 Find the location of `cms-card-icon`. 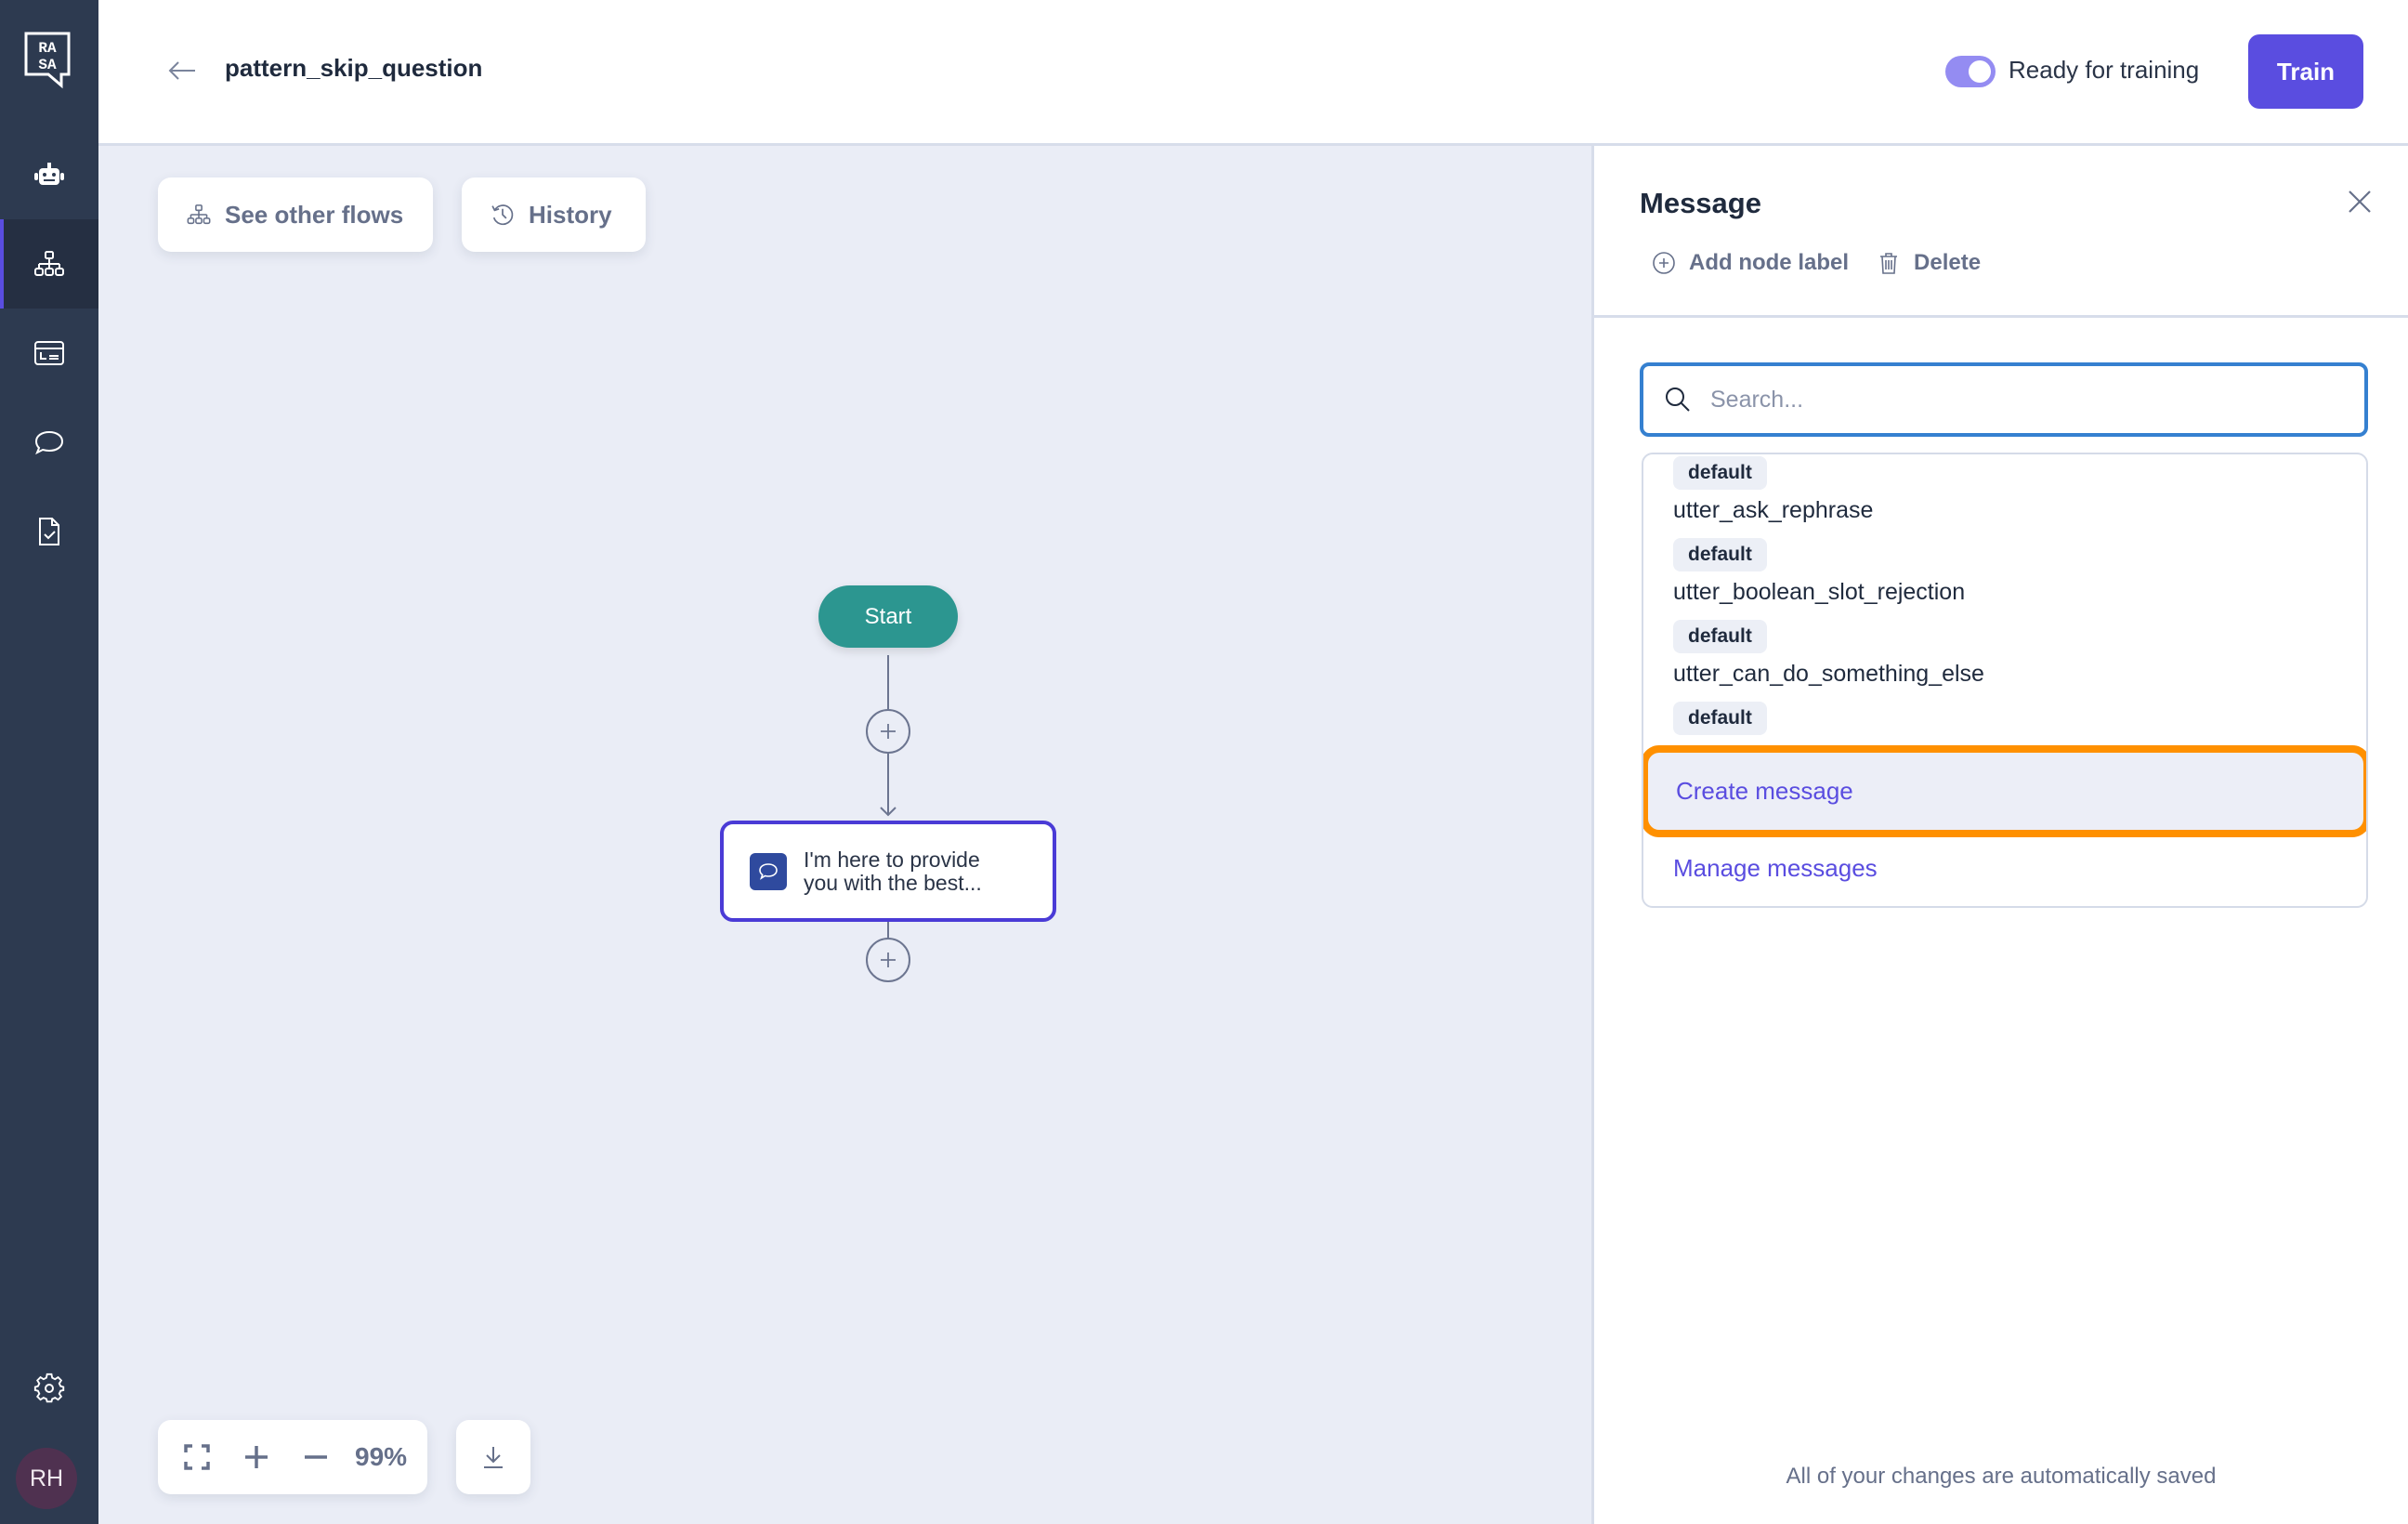

cms-card-icon is located at coordinates (49, 353).